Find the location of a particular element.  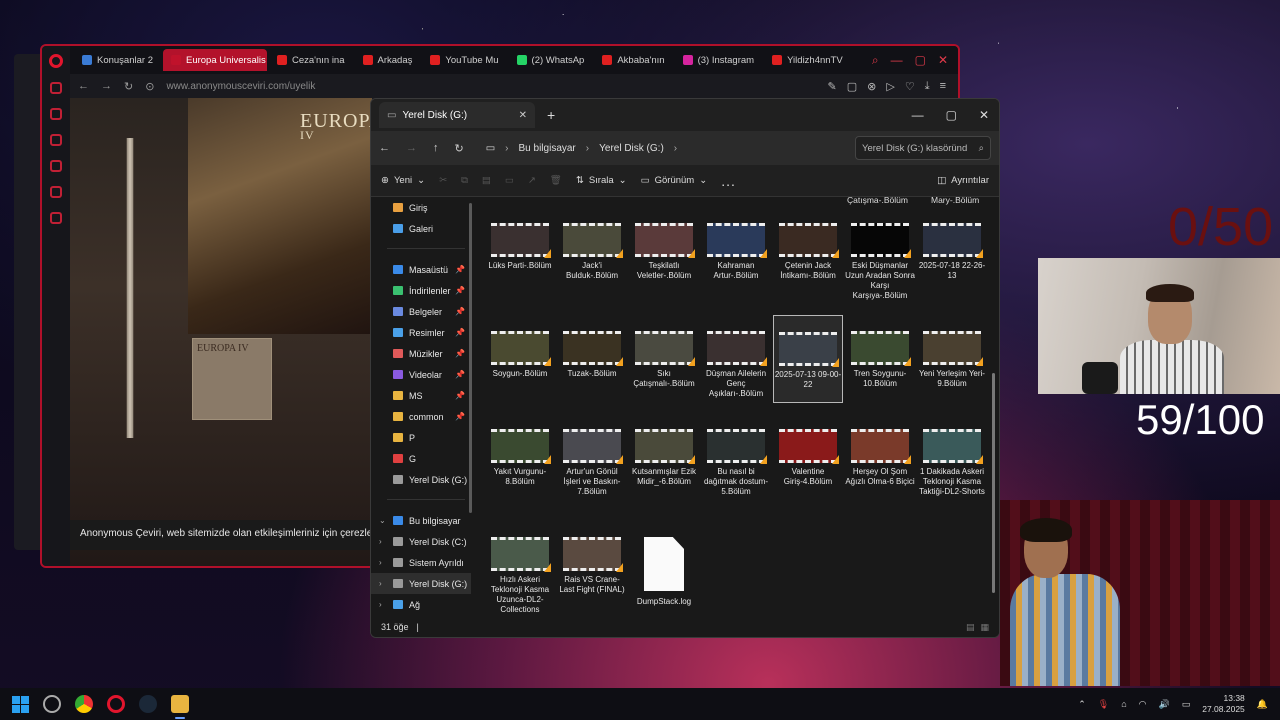

rename-icon: ▭ is located at coordinates (509, 180).